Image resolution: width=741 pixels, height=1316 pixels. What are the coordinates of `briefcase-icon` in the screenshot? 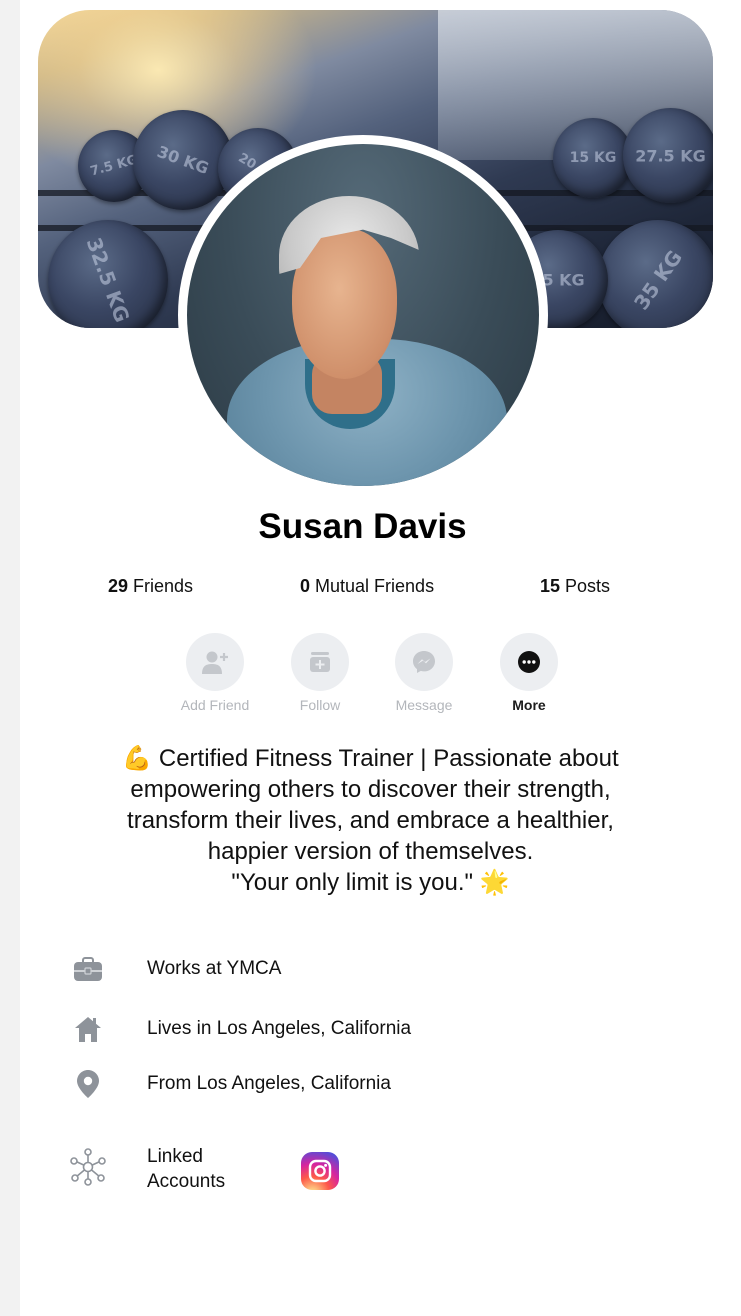 It's located at (88, 970).